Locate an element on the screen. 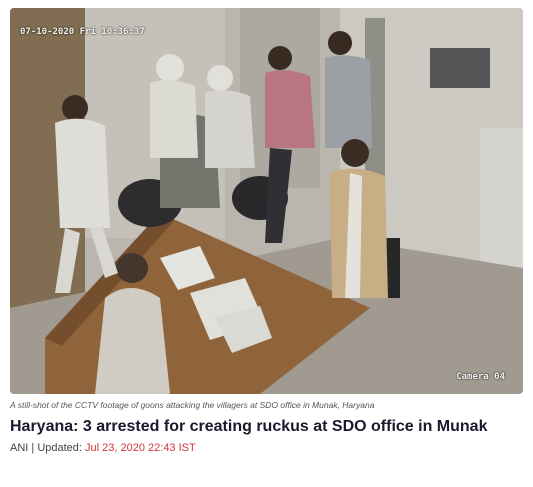 The width and height of the screenshot is (533, 487). article-meta: ANI | Updated: Jul 23, 2020 22:43 IST is located at coordinates (266, 448).